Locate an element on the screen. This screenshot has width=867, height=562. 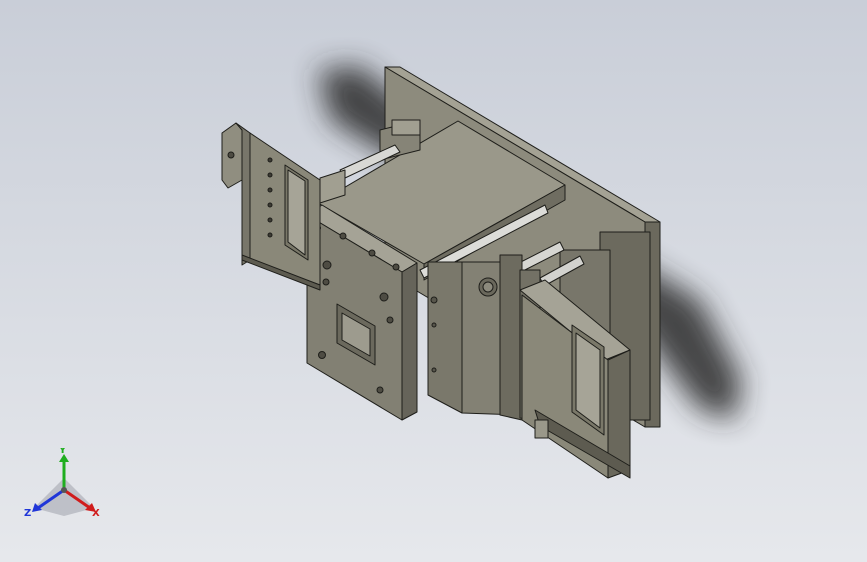
x-axis-label: X is located at coordinates (96, 513).